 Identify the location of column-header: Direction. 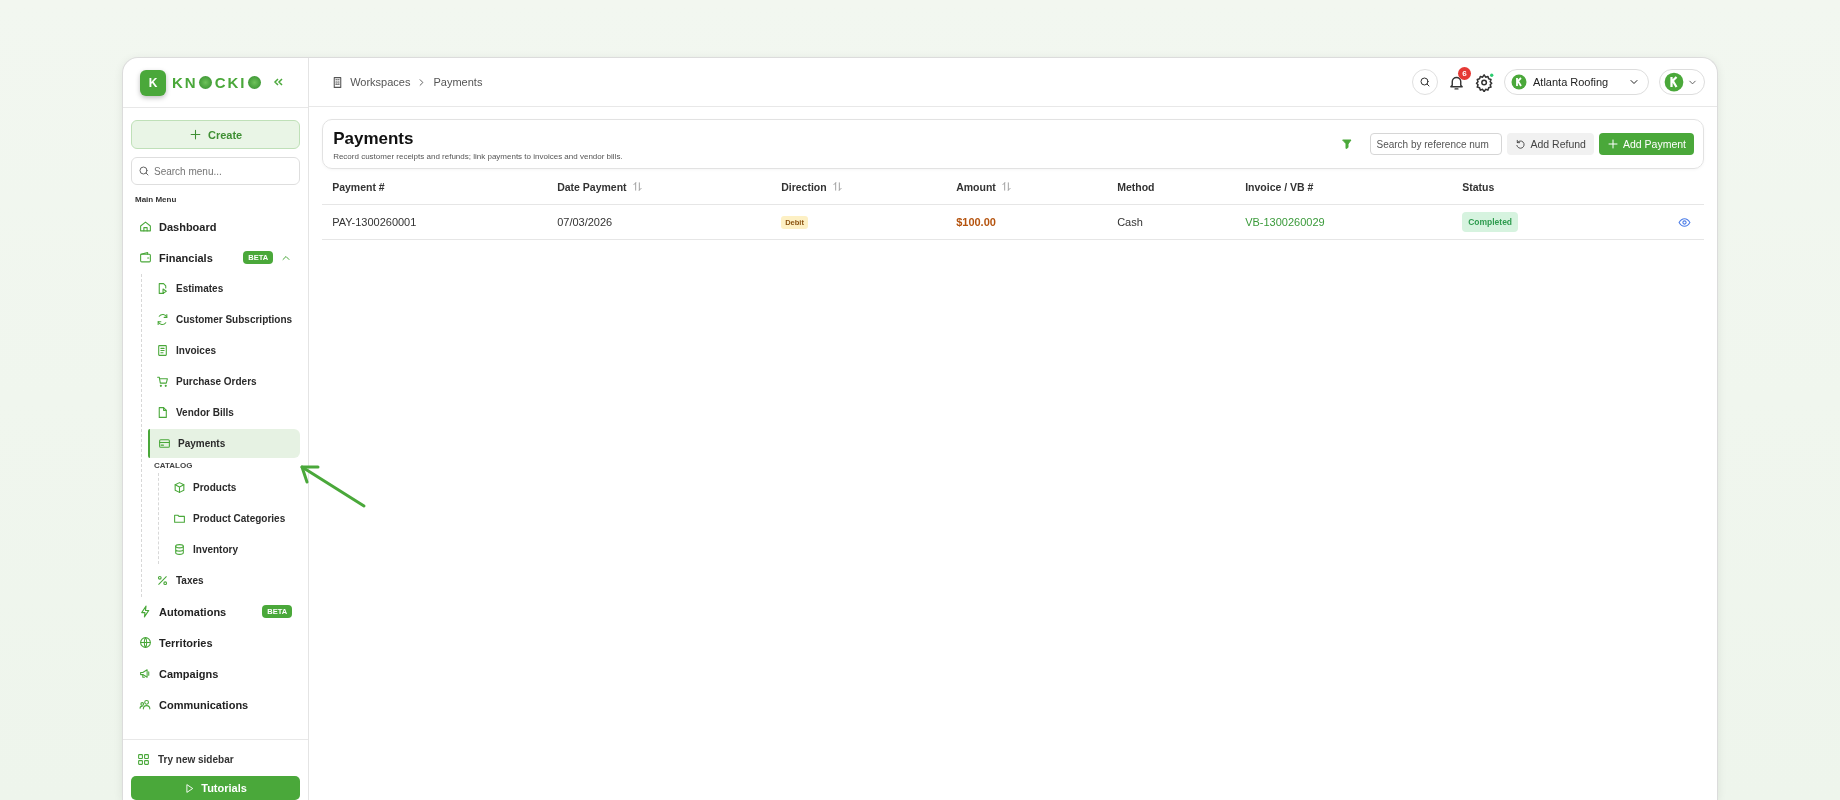
(812, 186).